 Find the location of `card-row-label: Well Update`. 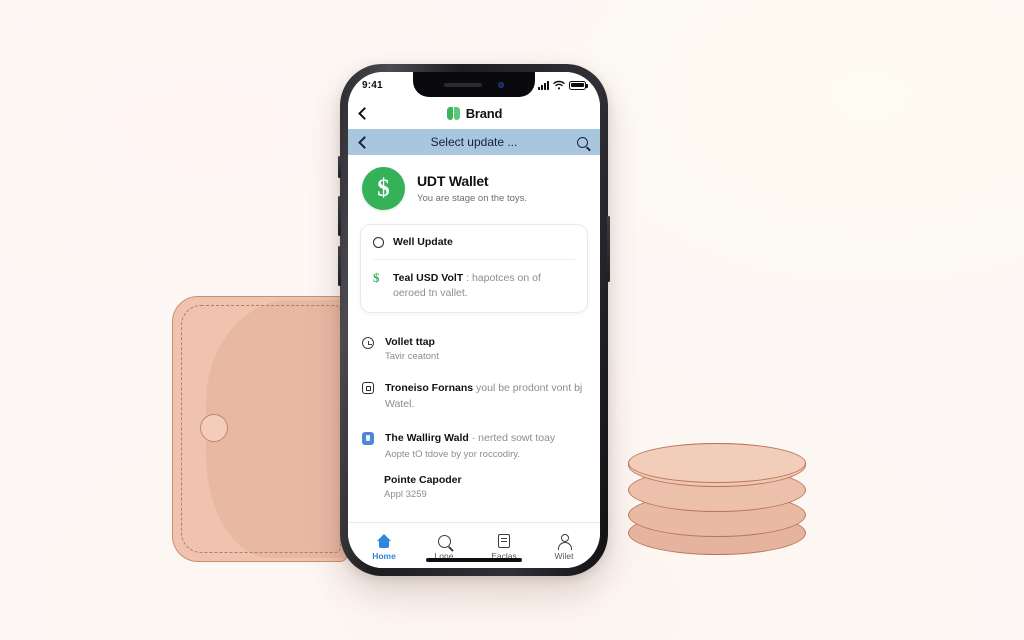

card-row-label: Well Update is located at coordinates (423, 242).